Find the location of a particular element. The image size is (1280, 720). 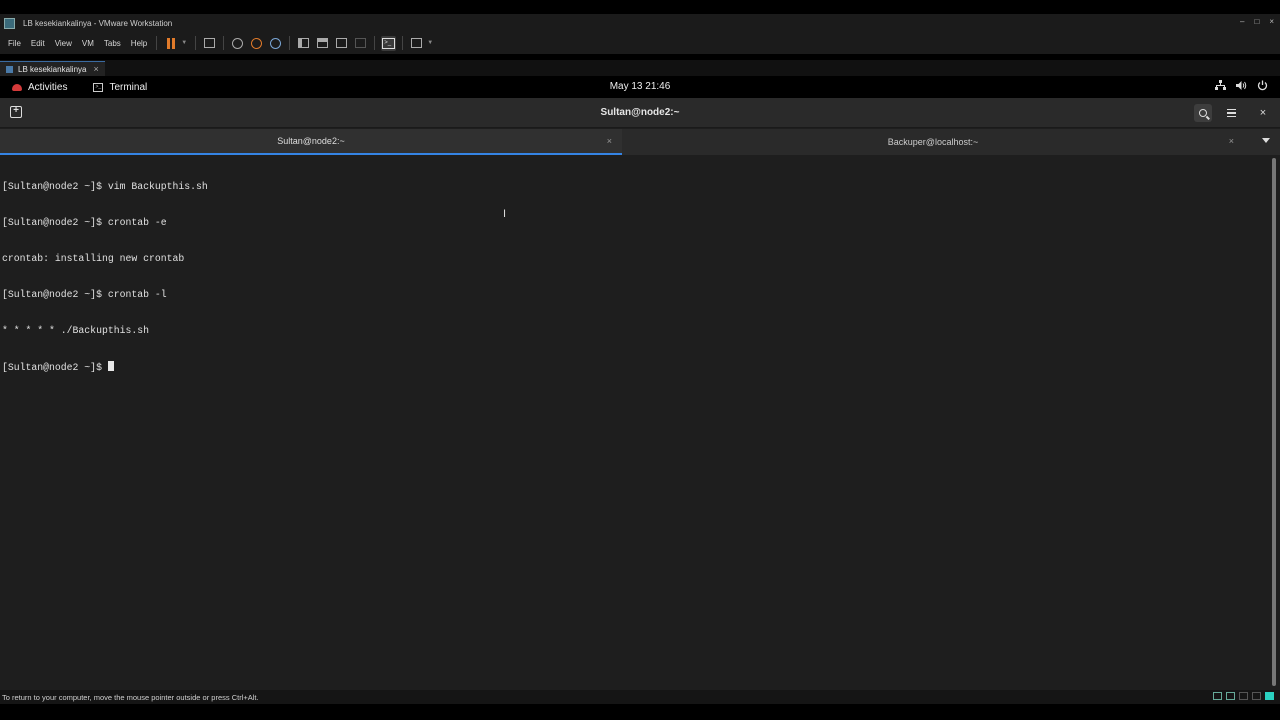

volume-icon is located at coordinates (1241, 85).